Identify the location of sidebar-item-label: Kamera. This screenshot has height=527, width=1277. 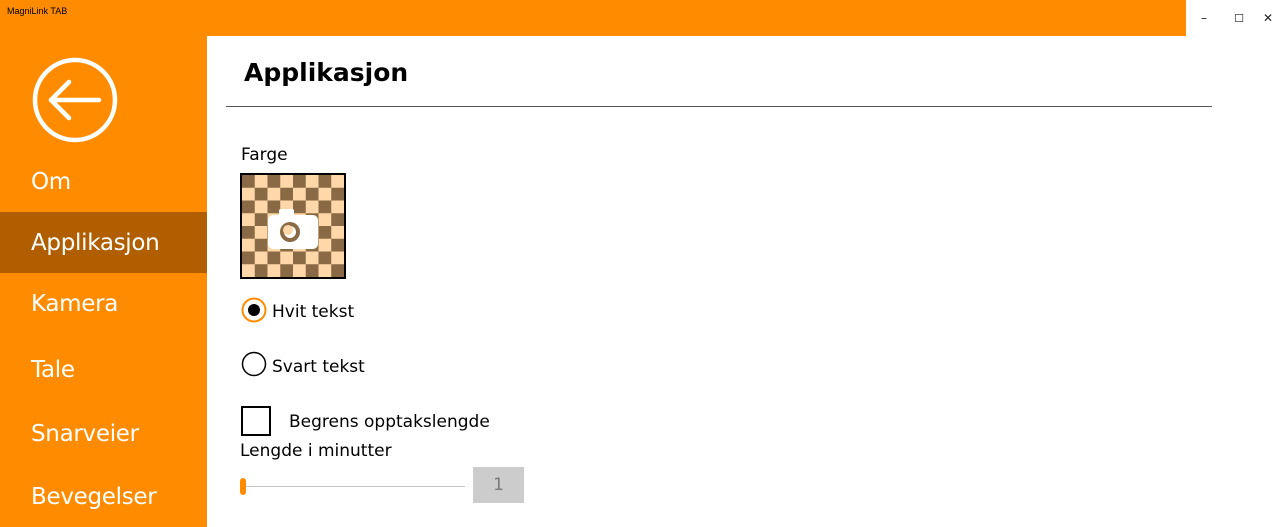
(75, 303).